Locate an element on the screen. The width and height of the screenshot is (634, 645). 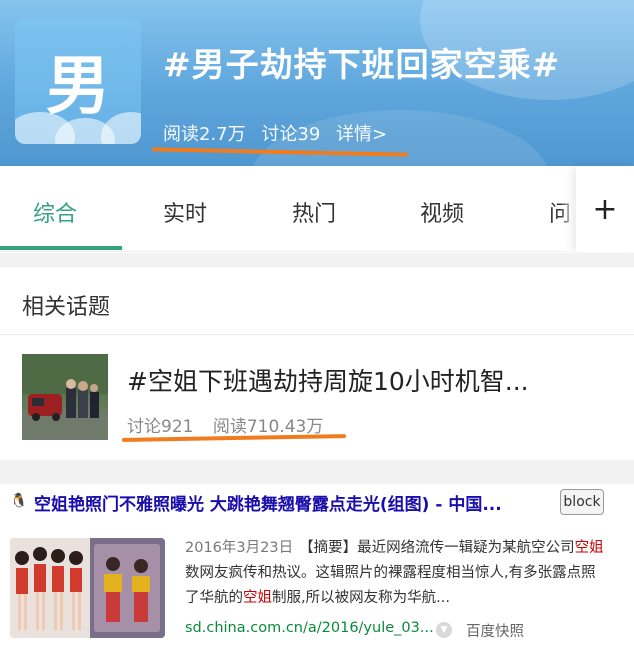
result-date: 2016年3月23日 is located at coordinates (239, 548).